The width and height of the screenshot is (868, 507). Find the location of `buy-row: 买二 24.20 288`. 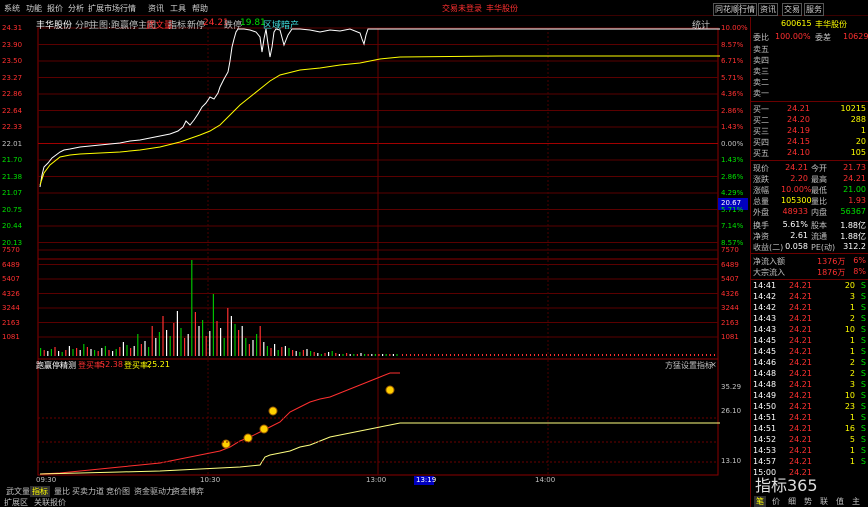

buy-row: 买二 24.20 288 is located at coordinates (809, 120).